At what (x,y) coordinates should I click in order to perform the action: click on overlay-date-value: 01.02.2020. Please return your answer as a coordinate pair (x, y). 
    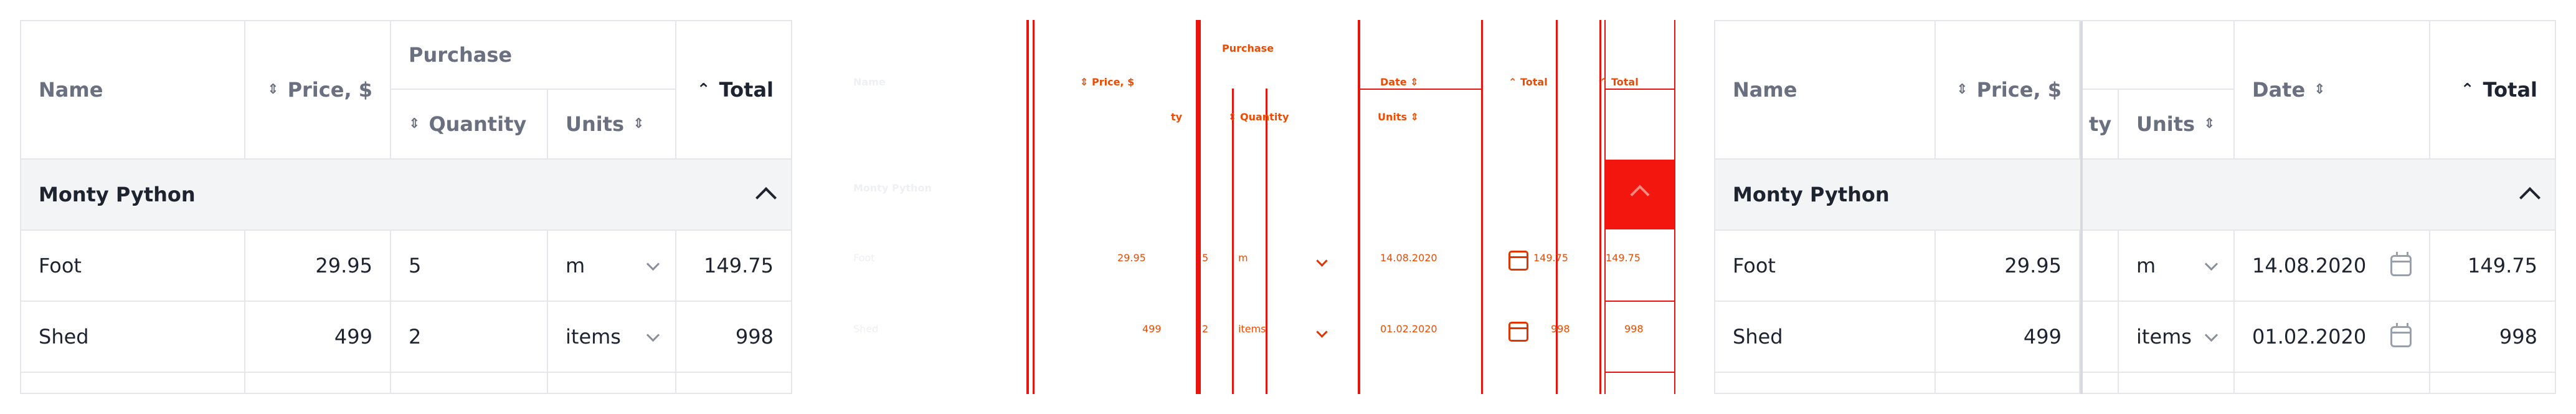
    Looking at the image, I should click on (1409, 329).